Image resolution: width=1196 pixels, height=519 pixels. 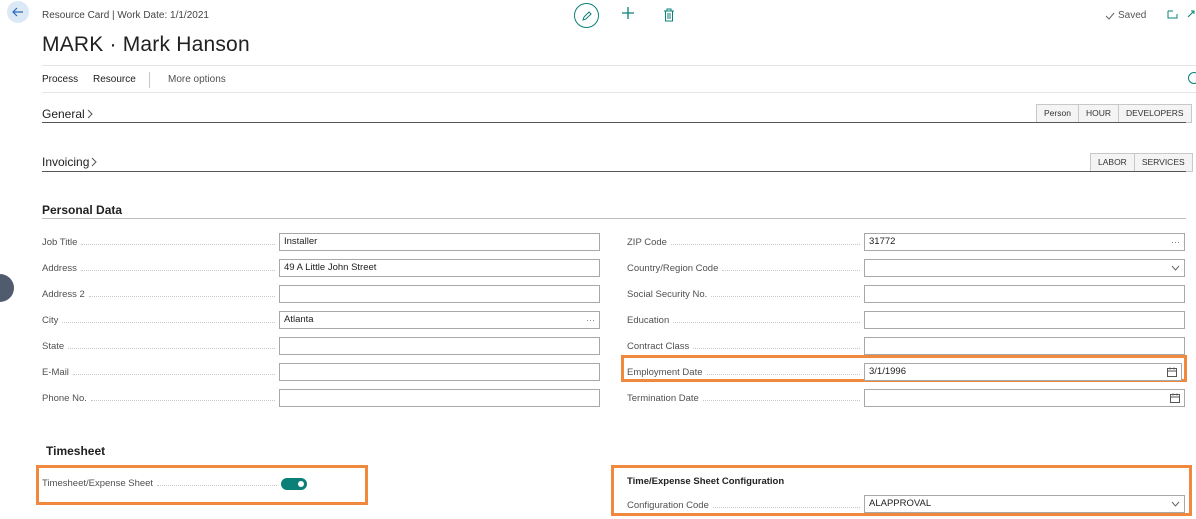 I want to click on section-invoicing-header: Invoicing, so click(x=70, y=162).